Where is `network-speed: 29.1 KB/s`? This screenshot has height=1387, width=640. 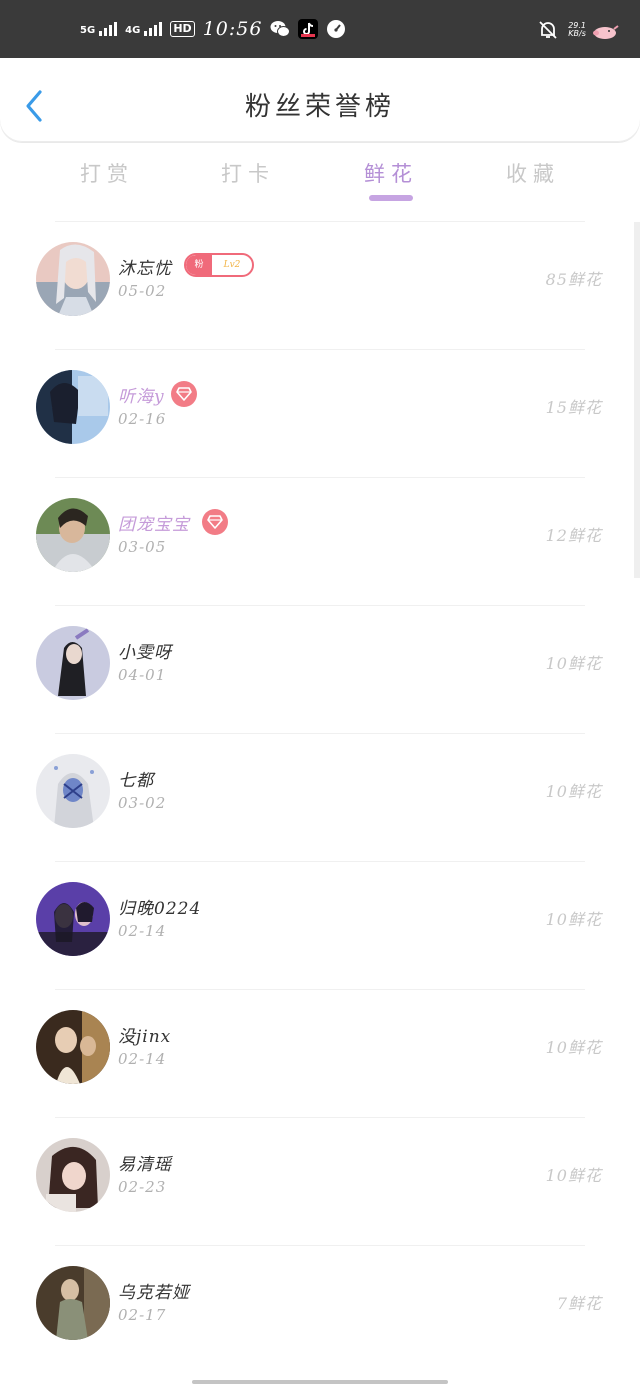 network-speed: 29.1 KB/s is located at coordinates (577, 30).